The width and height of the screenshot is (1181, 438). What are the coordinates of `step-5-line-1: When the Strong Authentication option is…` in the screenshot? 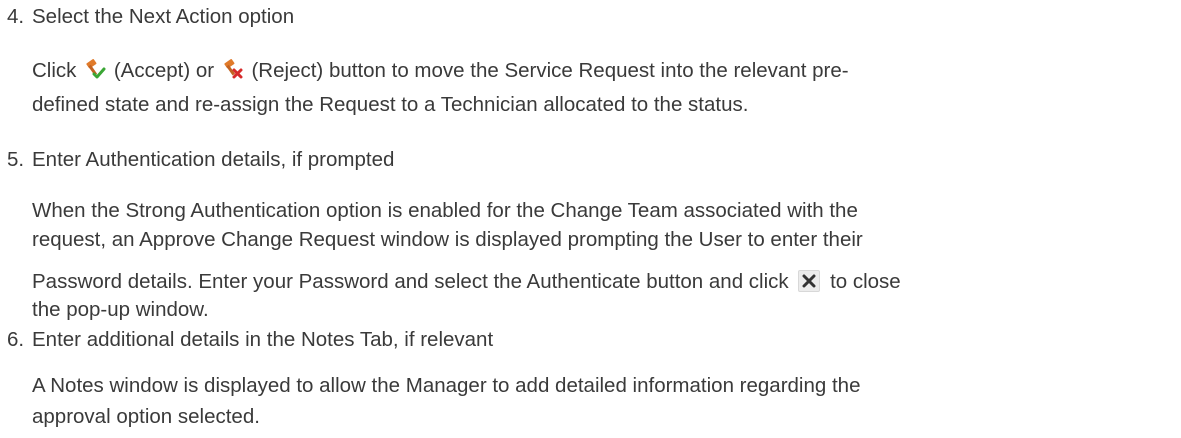 It's located at (445, 210).